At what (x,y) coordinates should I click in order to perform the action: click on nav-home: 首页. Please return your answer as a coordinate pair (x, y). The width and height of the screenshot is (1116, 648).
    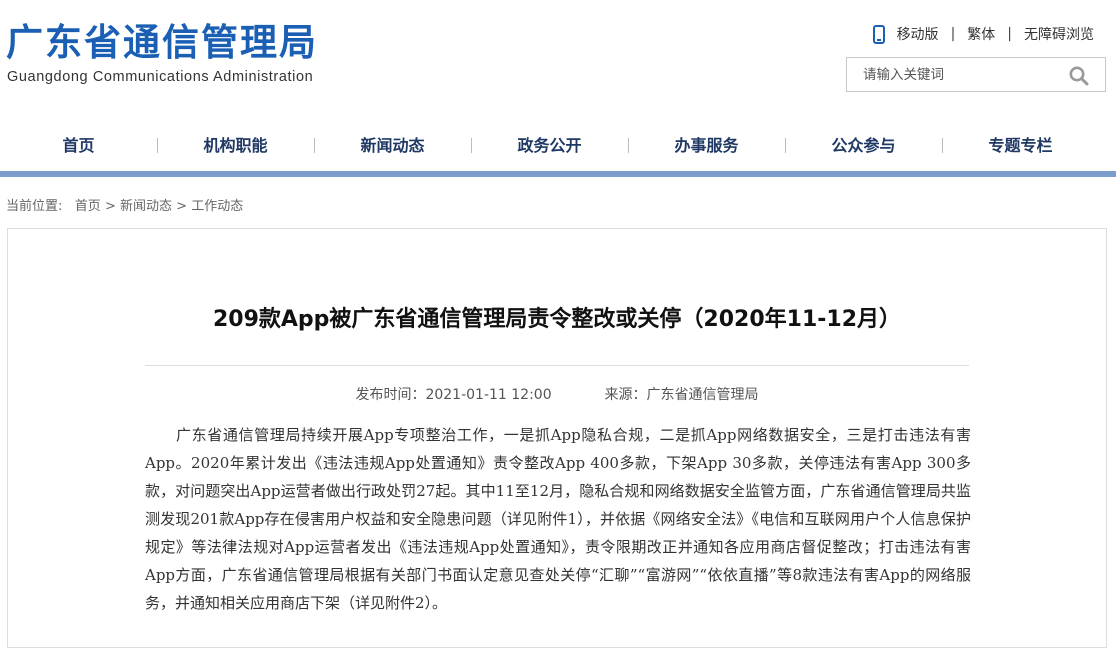
    Looking at the image, I should click on (78, 145).